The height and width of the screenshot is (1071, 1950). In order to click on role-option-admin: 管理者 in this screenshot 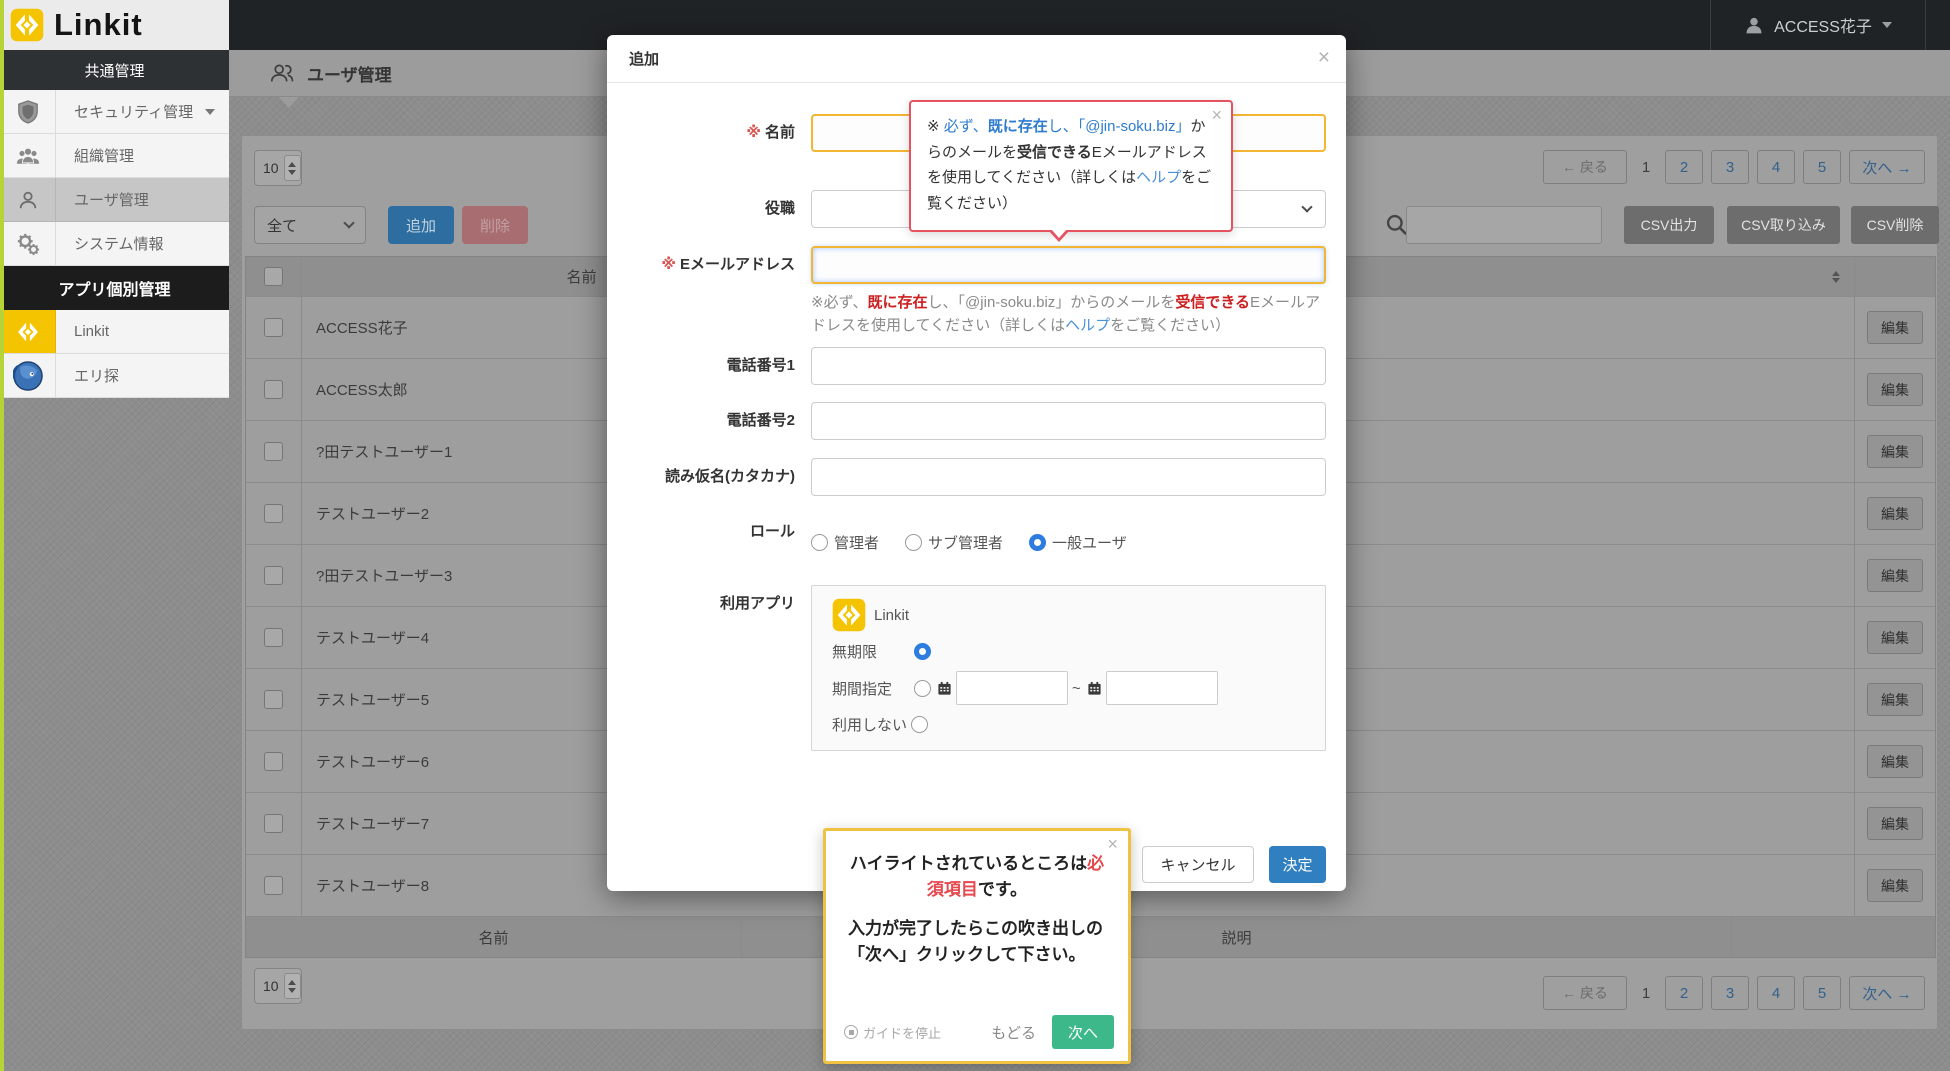, I will do `click(845, 542)`.